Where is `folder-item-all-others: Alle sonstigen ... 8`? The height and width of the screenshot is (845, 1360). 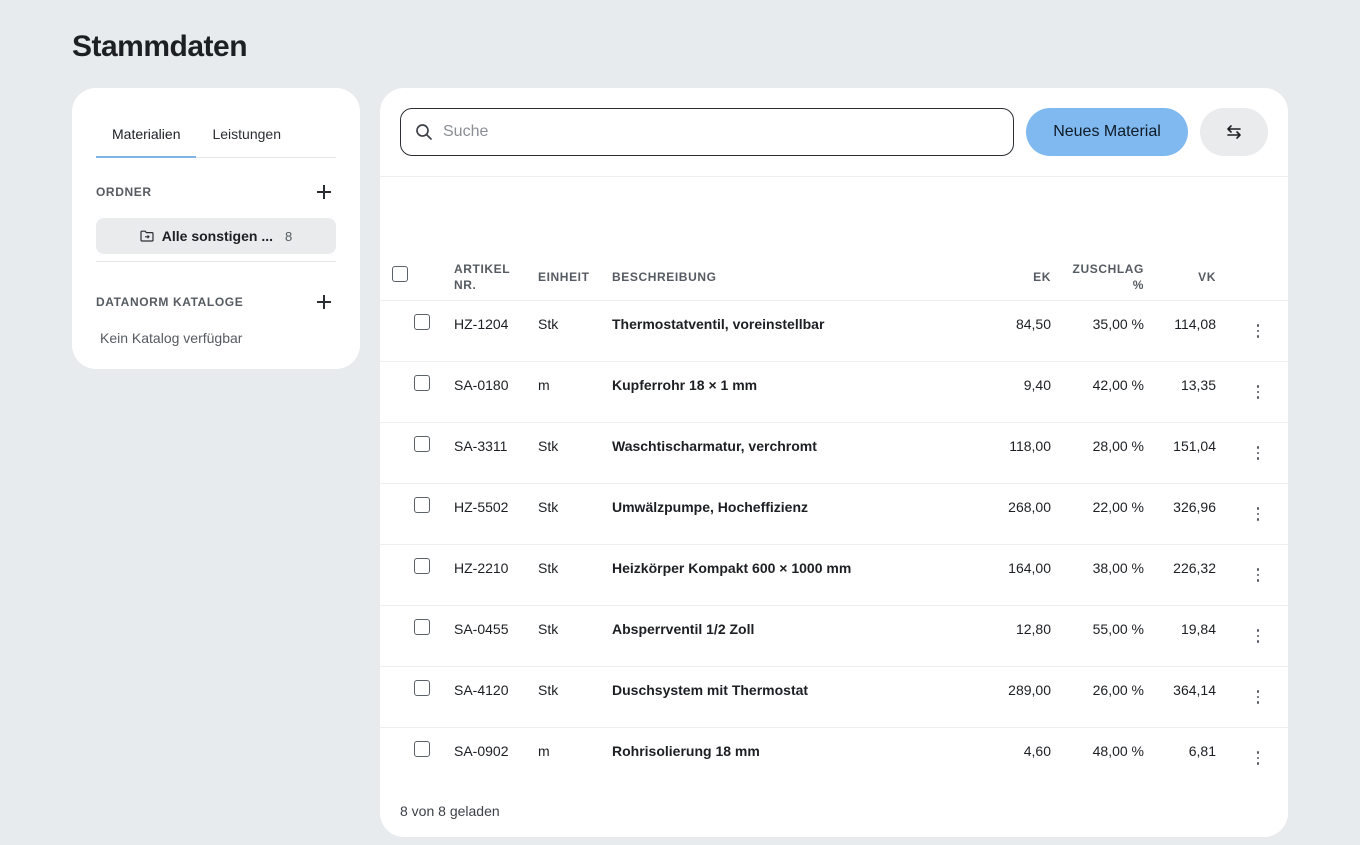
folder-item-all-others: Alle sonstigen ... 8 is located at coordinates (216, 236).